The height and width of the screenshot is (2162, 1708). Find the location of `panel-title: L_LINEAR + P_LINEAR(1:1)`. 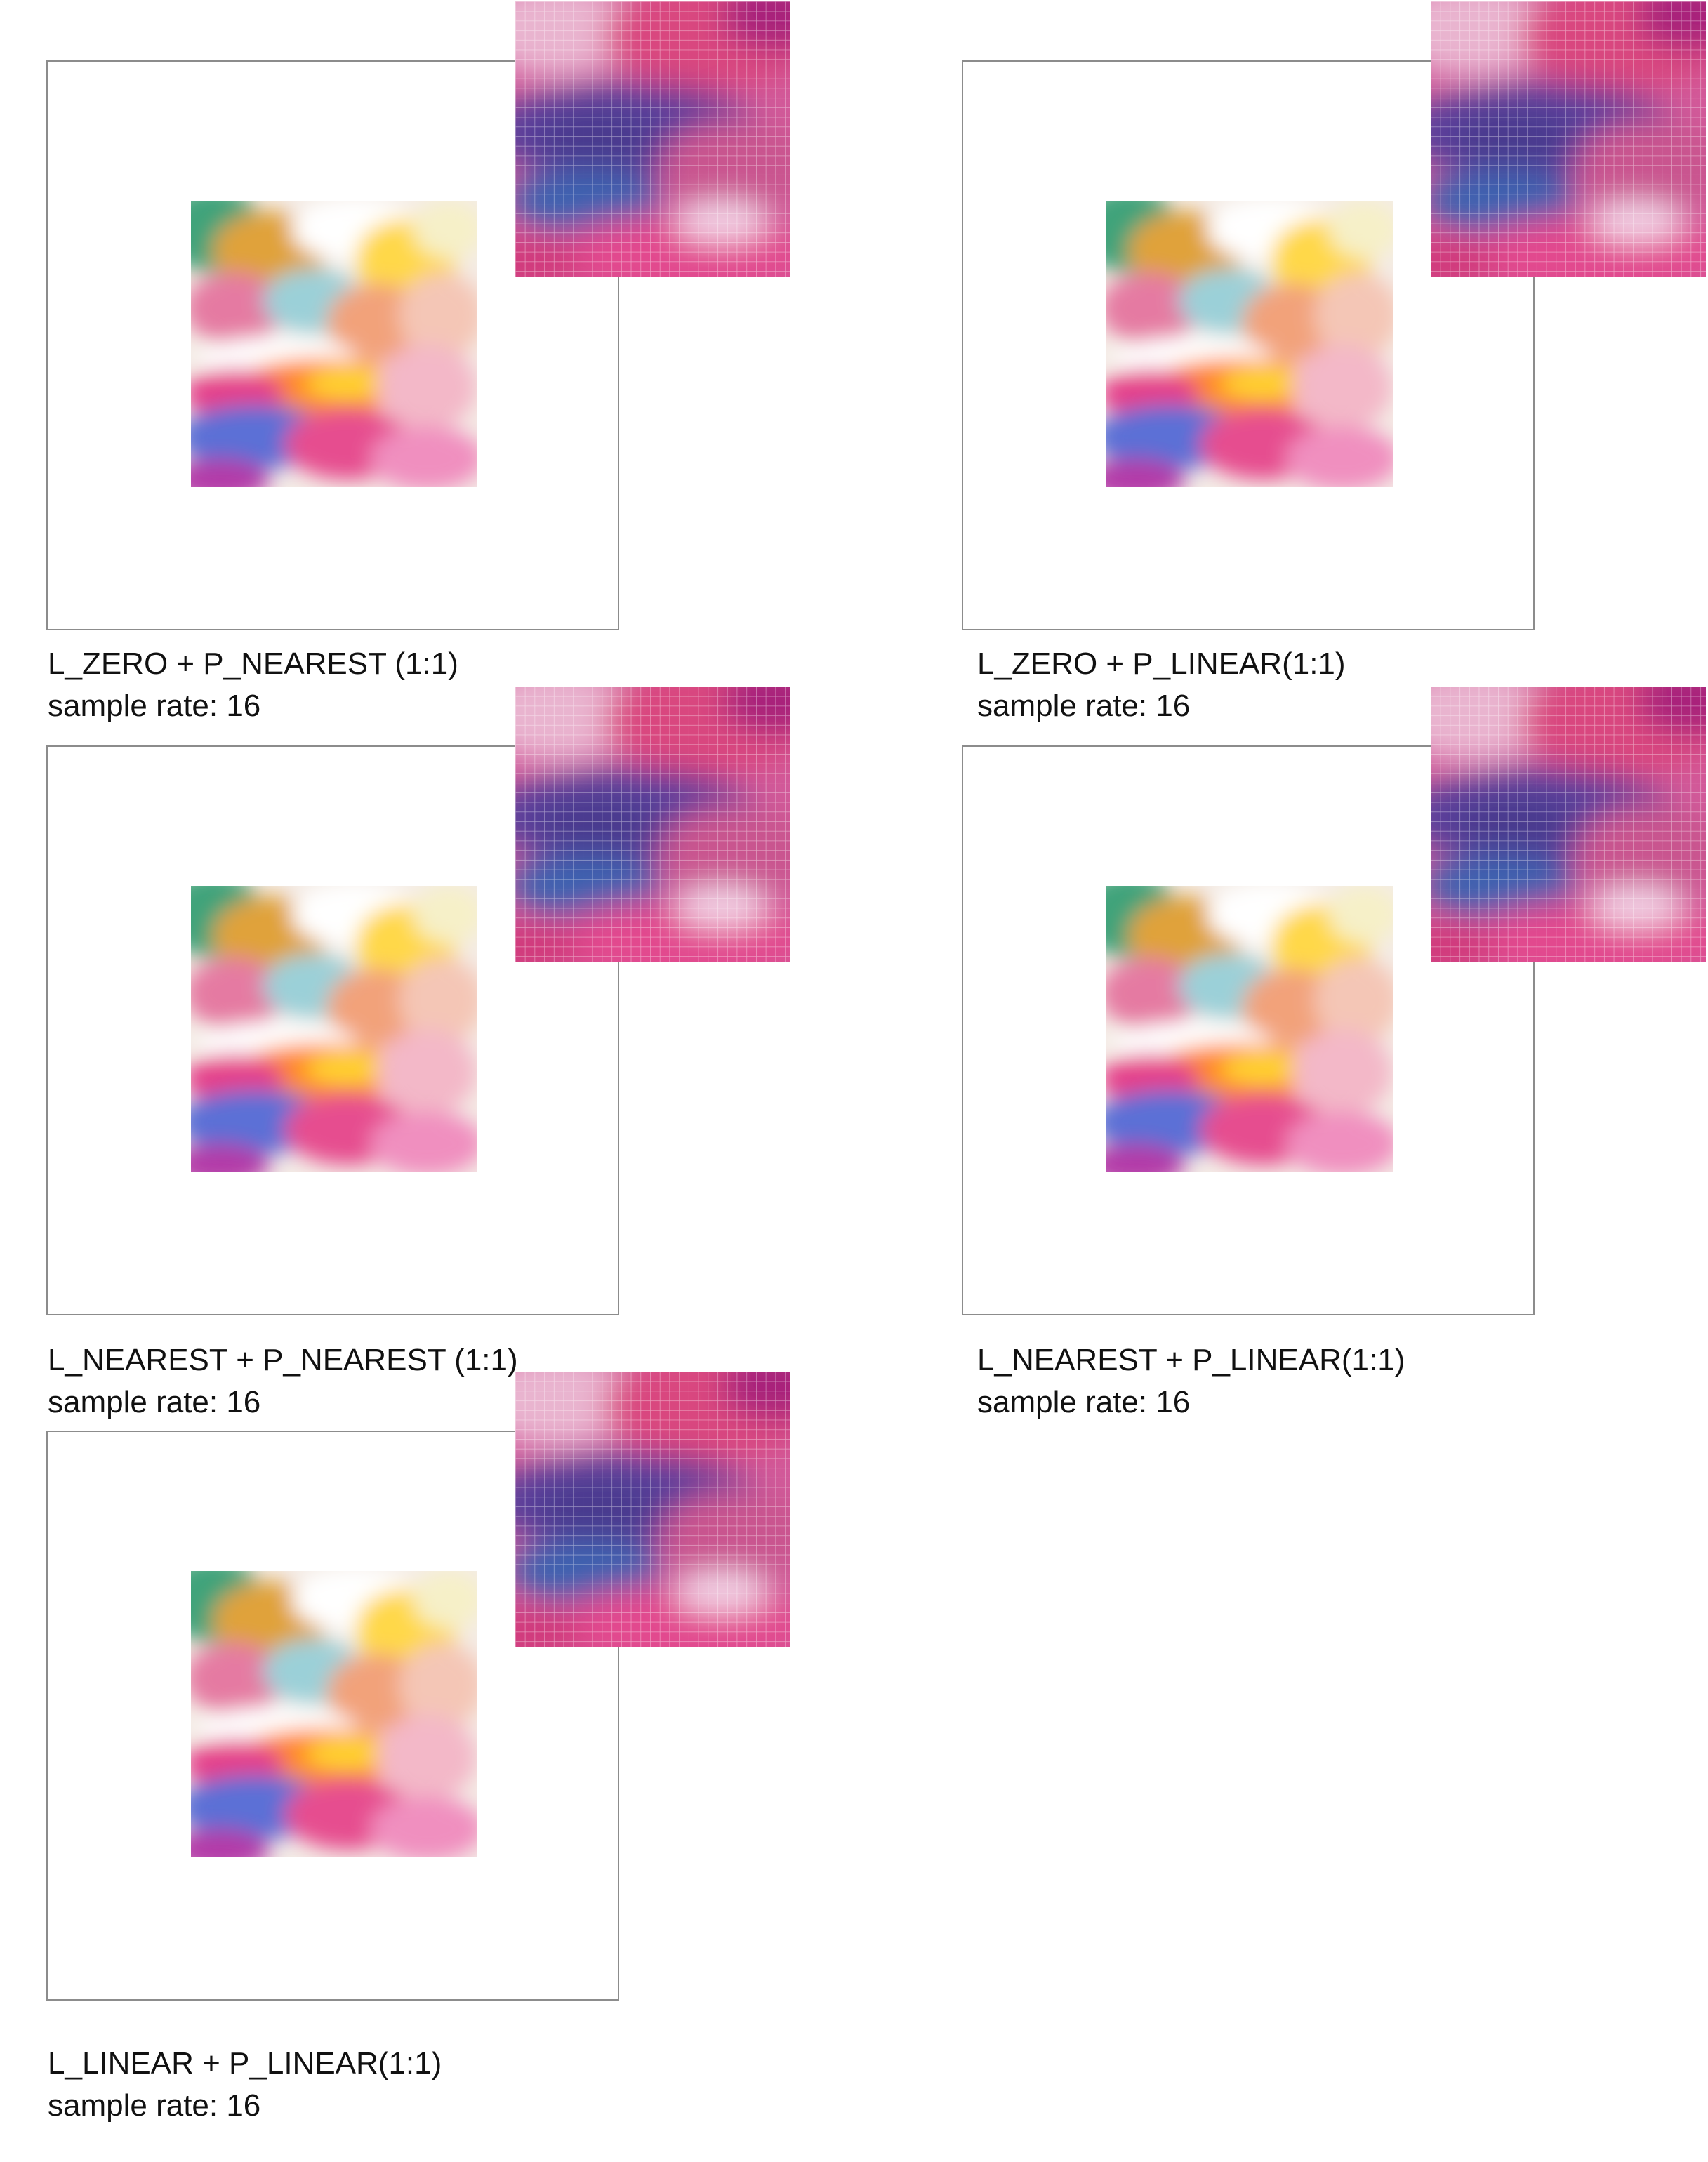

panel-title: L_LINEAR + P_LINEAR(1:1) is located at coordinates (245, 2063).